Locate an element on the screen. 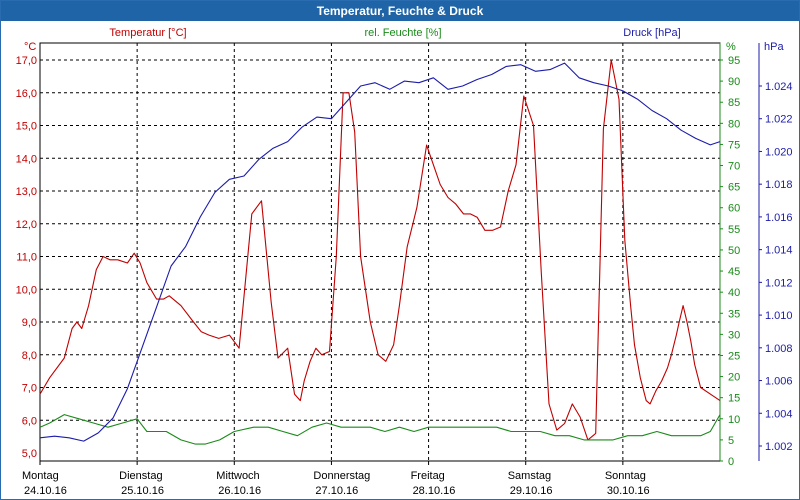 The width and height of the screenshot is (800, 500). pressure-tick-label: 1.006 is located at coordinates (779, 382).